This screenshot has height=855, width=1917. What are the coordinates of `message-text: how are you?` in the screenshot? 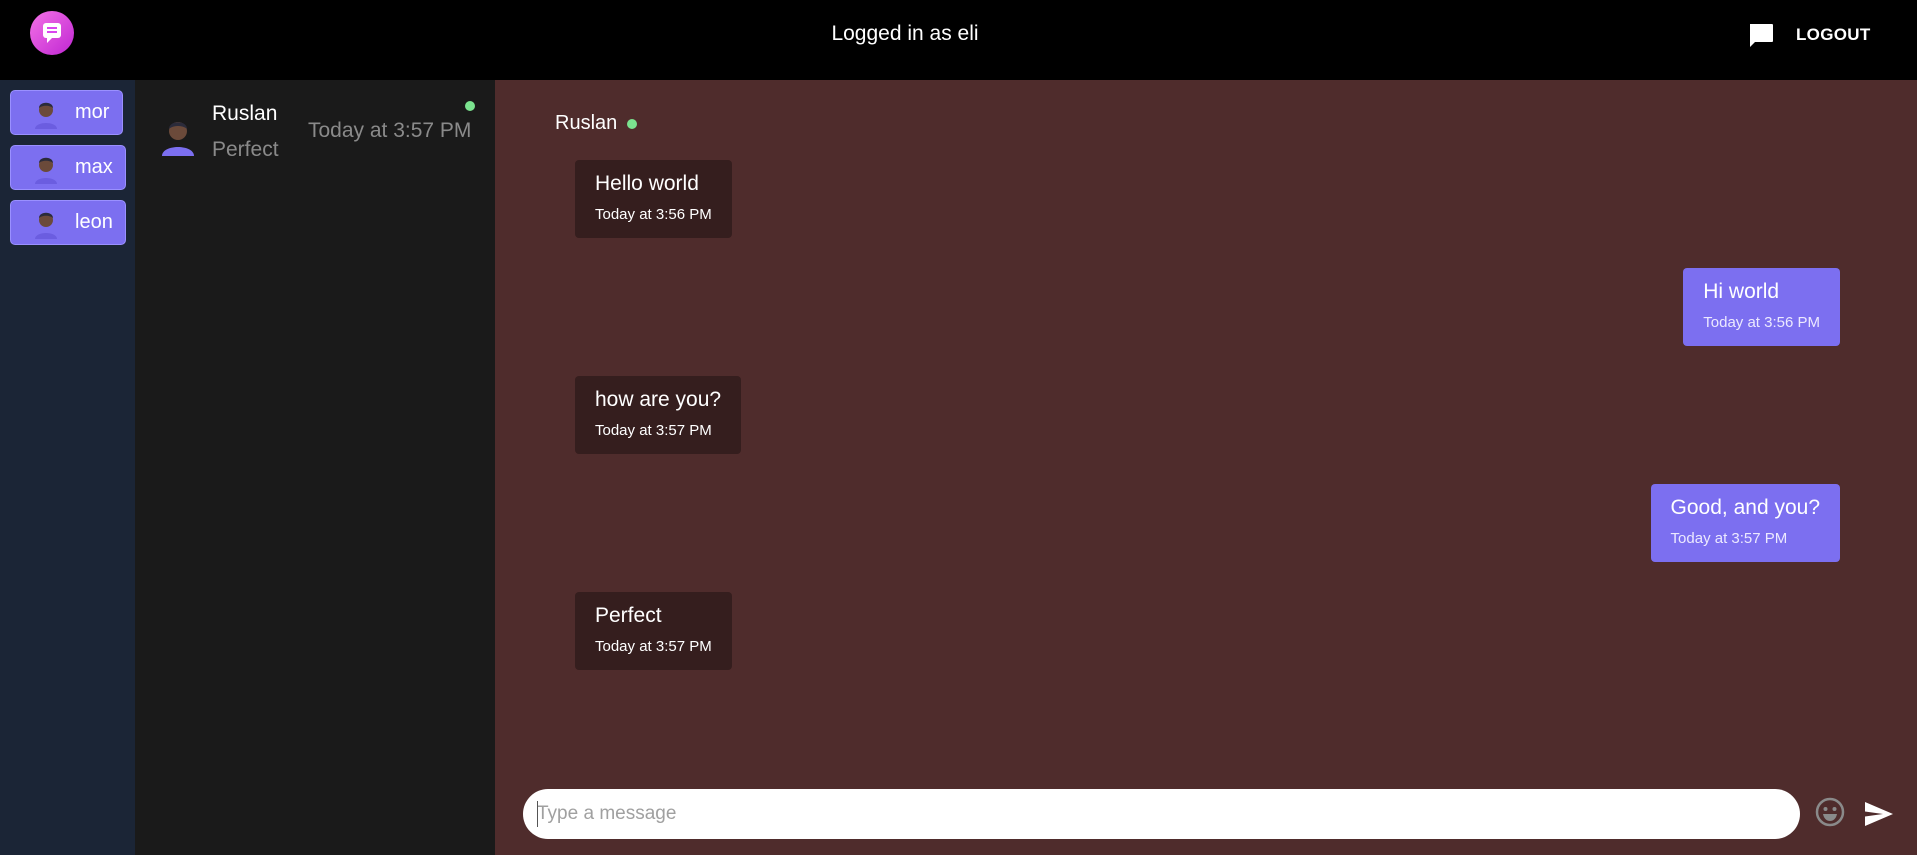 It's located at (658, 399).